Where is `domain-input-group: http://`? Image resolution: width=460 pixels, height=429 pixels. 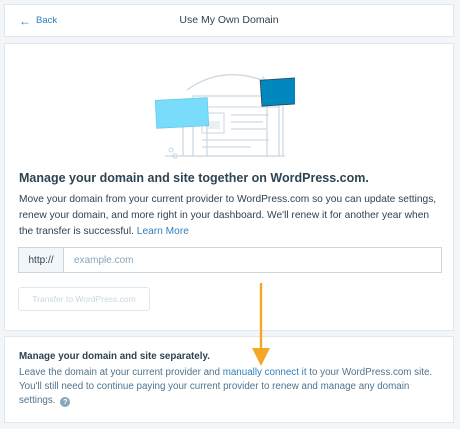
domain-input-group: http:// is located at coordinates (230, 260).